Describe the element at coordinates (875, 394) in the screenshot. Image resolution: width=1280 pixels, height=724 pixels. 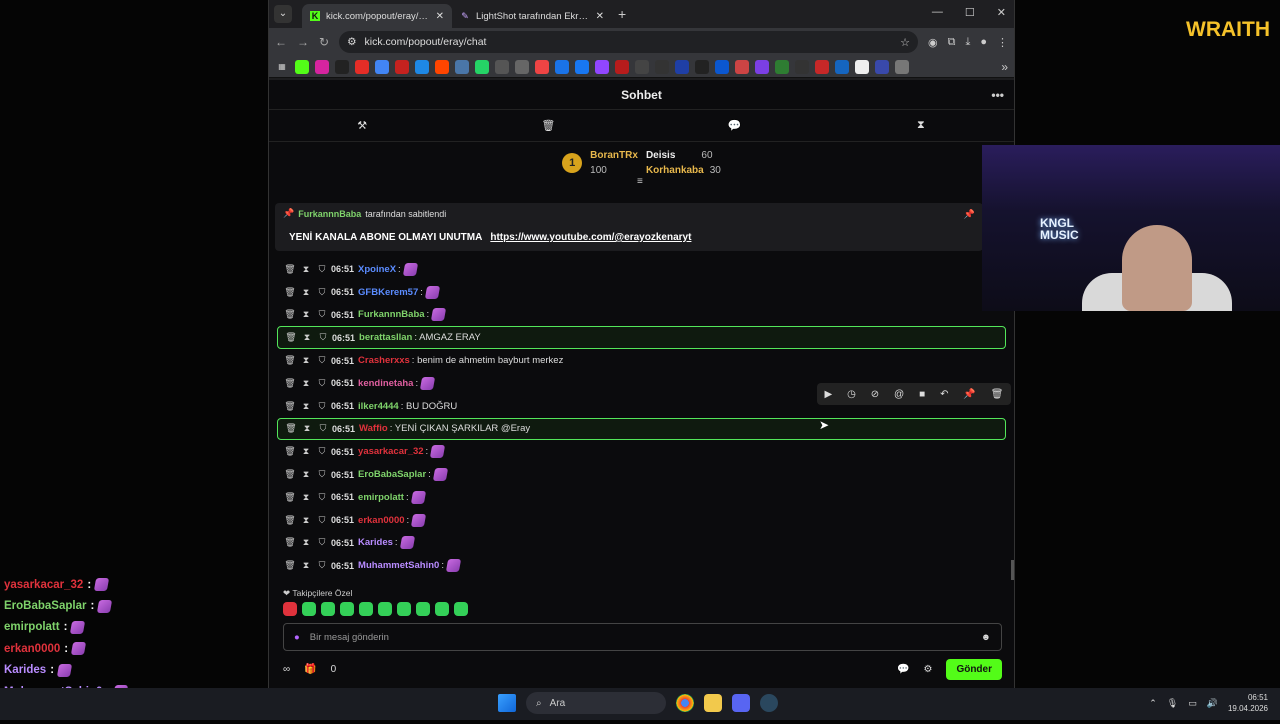
I see `slash-icon: ⊘` at that location.